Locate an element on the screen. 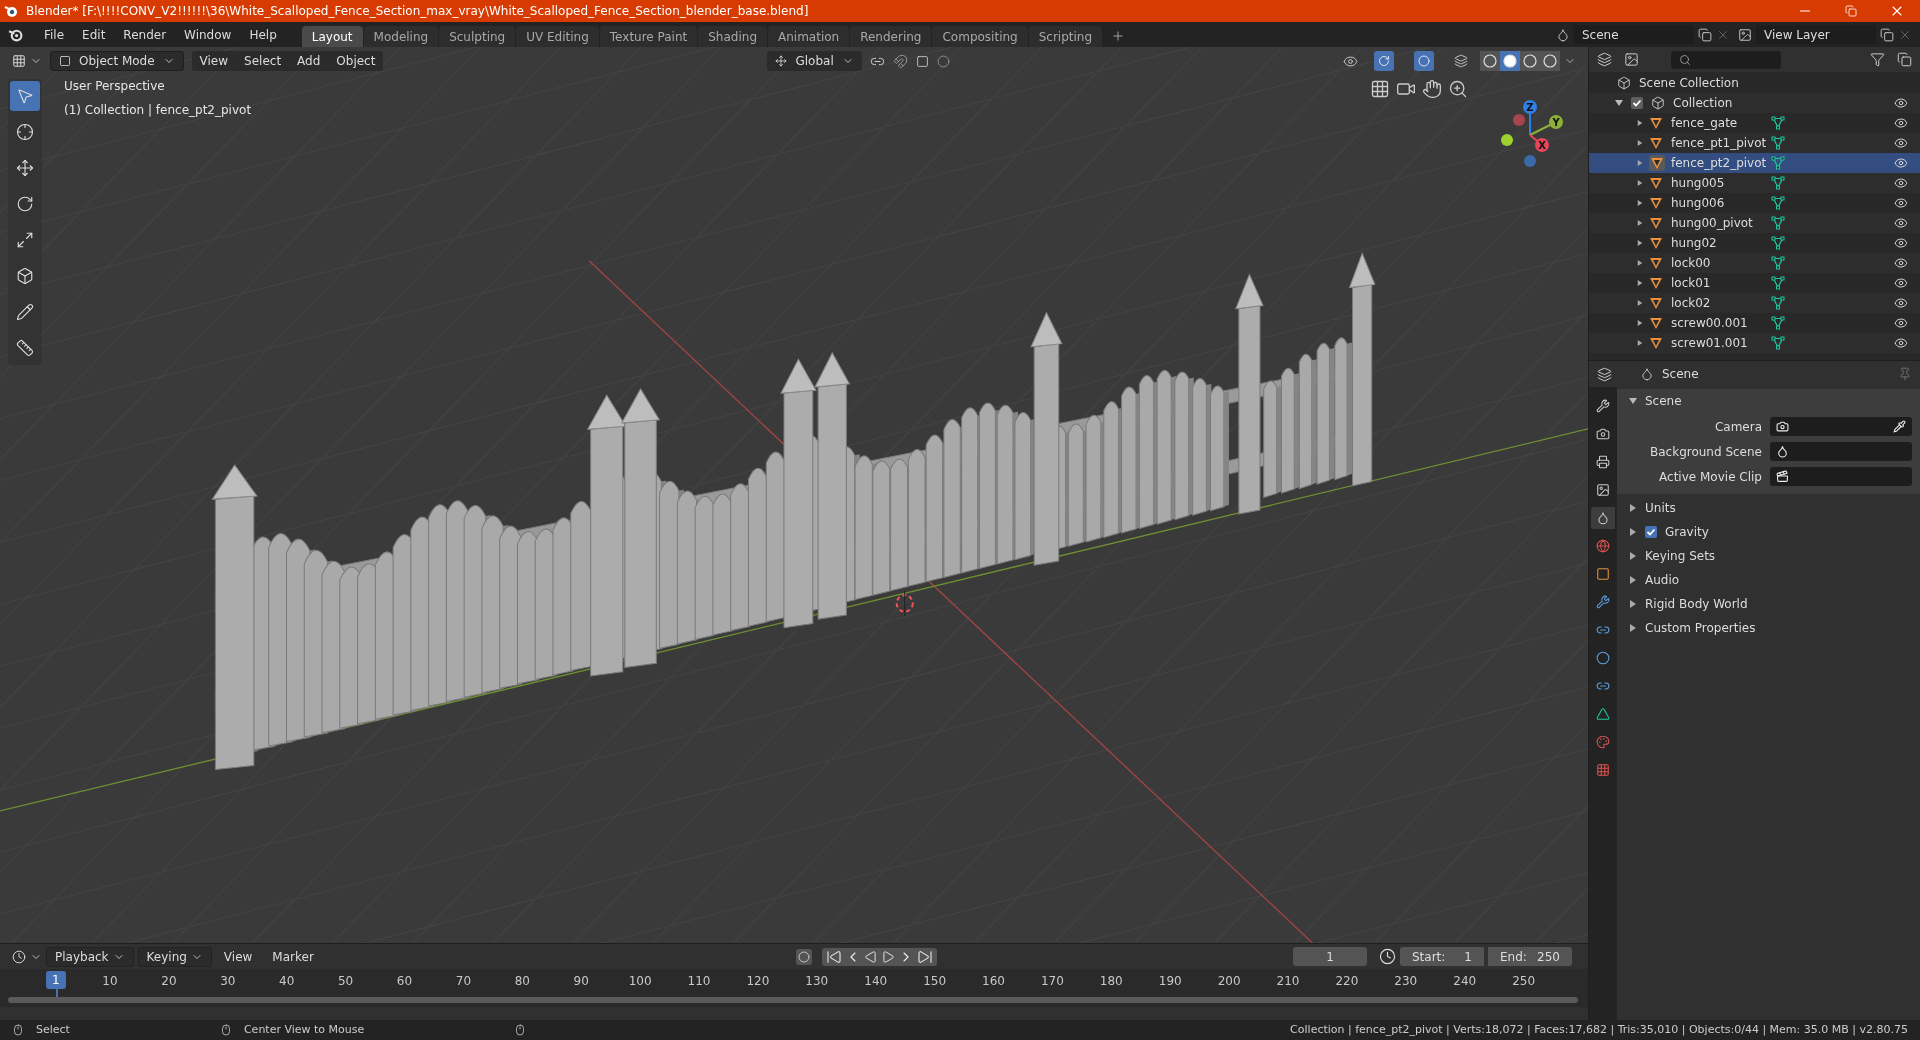 Image resolution: width=1920 pixels, height=1040 pixels. hand-icon is located at coordinates (1432, 89).